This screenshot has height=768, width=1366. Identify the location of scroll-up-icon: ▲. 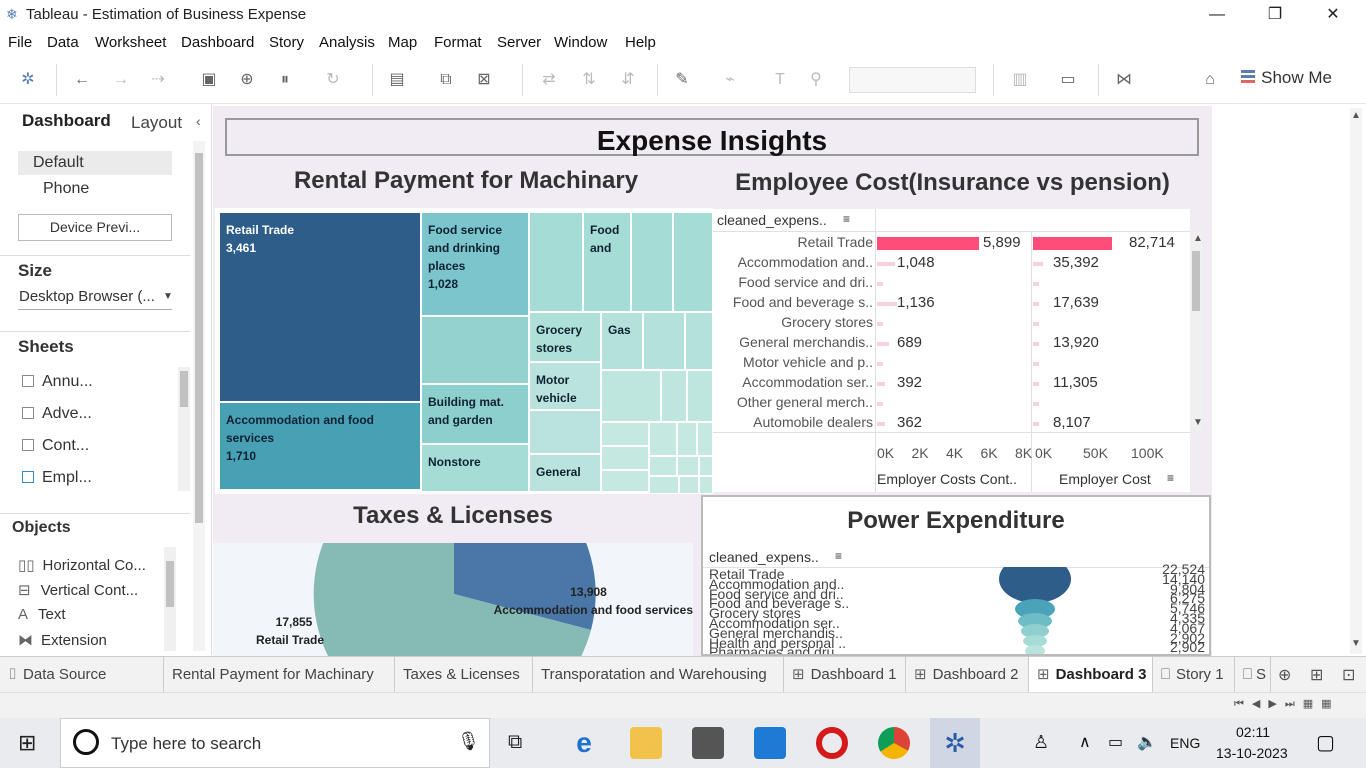
(1356, 115).